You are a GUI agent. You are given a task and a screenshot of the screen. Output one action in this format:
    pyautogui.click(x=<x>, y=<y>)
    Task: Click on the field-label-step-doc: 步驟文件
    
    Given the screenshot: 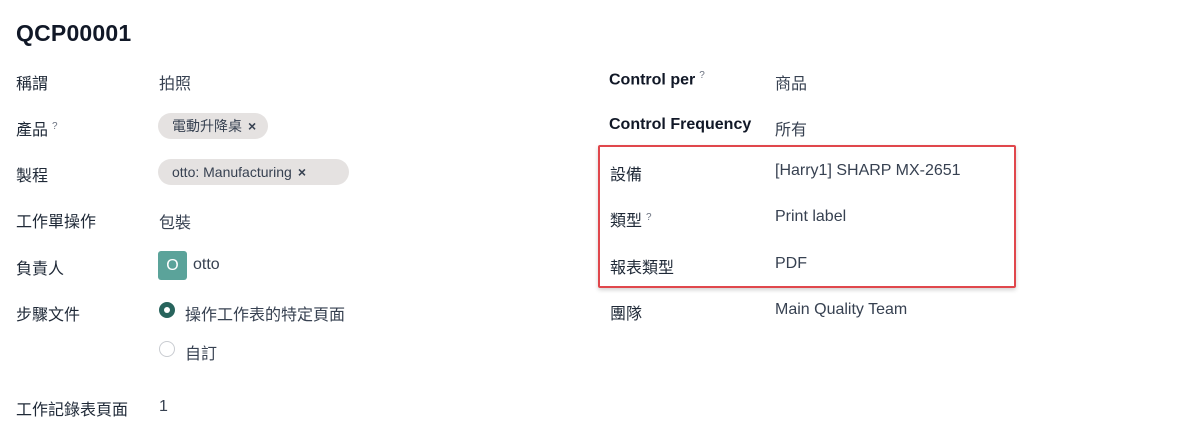 What is the action you would take?
    pyautogui.click(x=48, y=315)
    